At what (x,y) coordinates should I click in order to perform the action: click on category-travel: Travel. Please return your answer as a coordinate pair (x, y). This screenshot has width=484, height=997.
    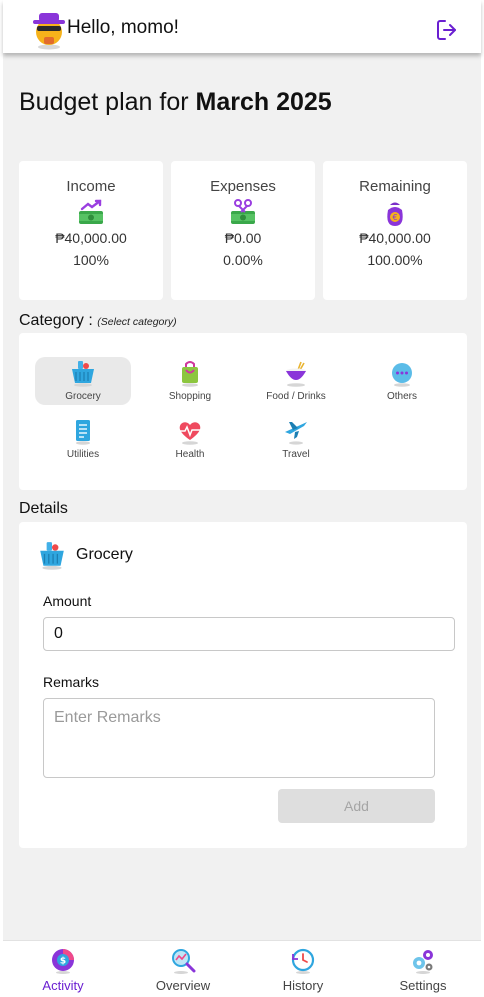
    Looking at the image, I should click on (296, 439).